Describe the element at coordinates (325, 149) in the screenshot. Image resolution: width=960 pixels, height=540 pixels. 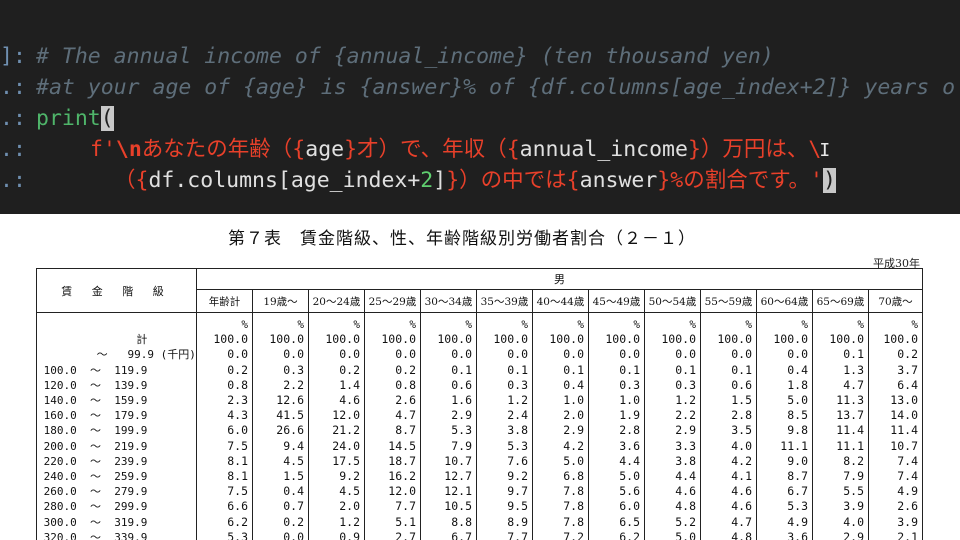
I see `interp-var-age: age` at that location.